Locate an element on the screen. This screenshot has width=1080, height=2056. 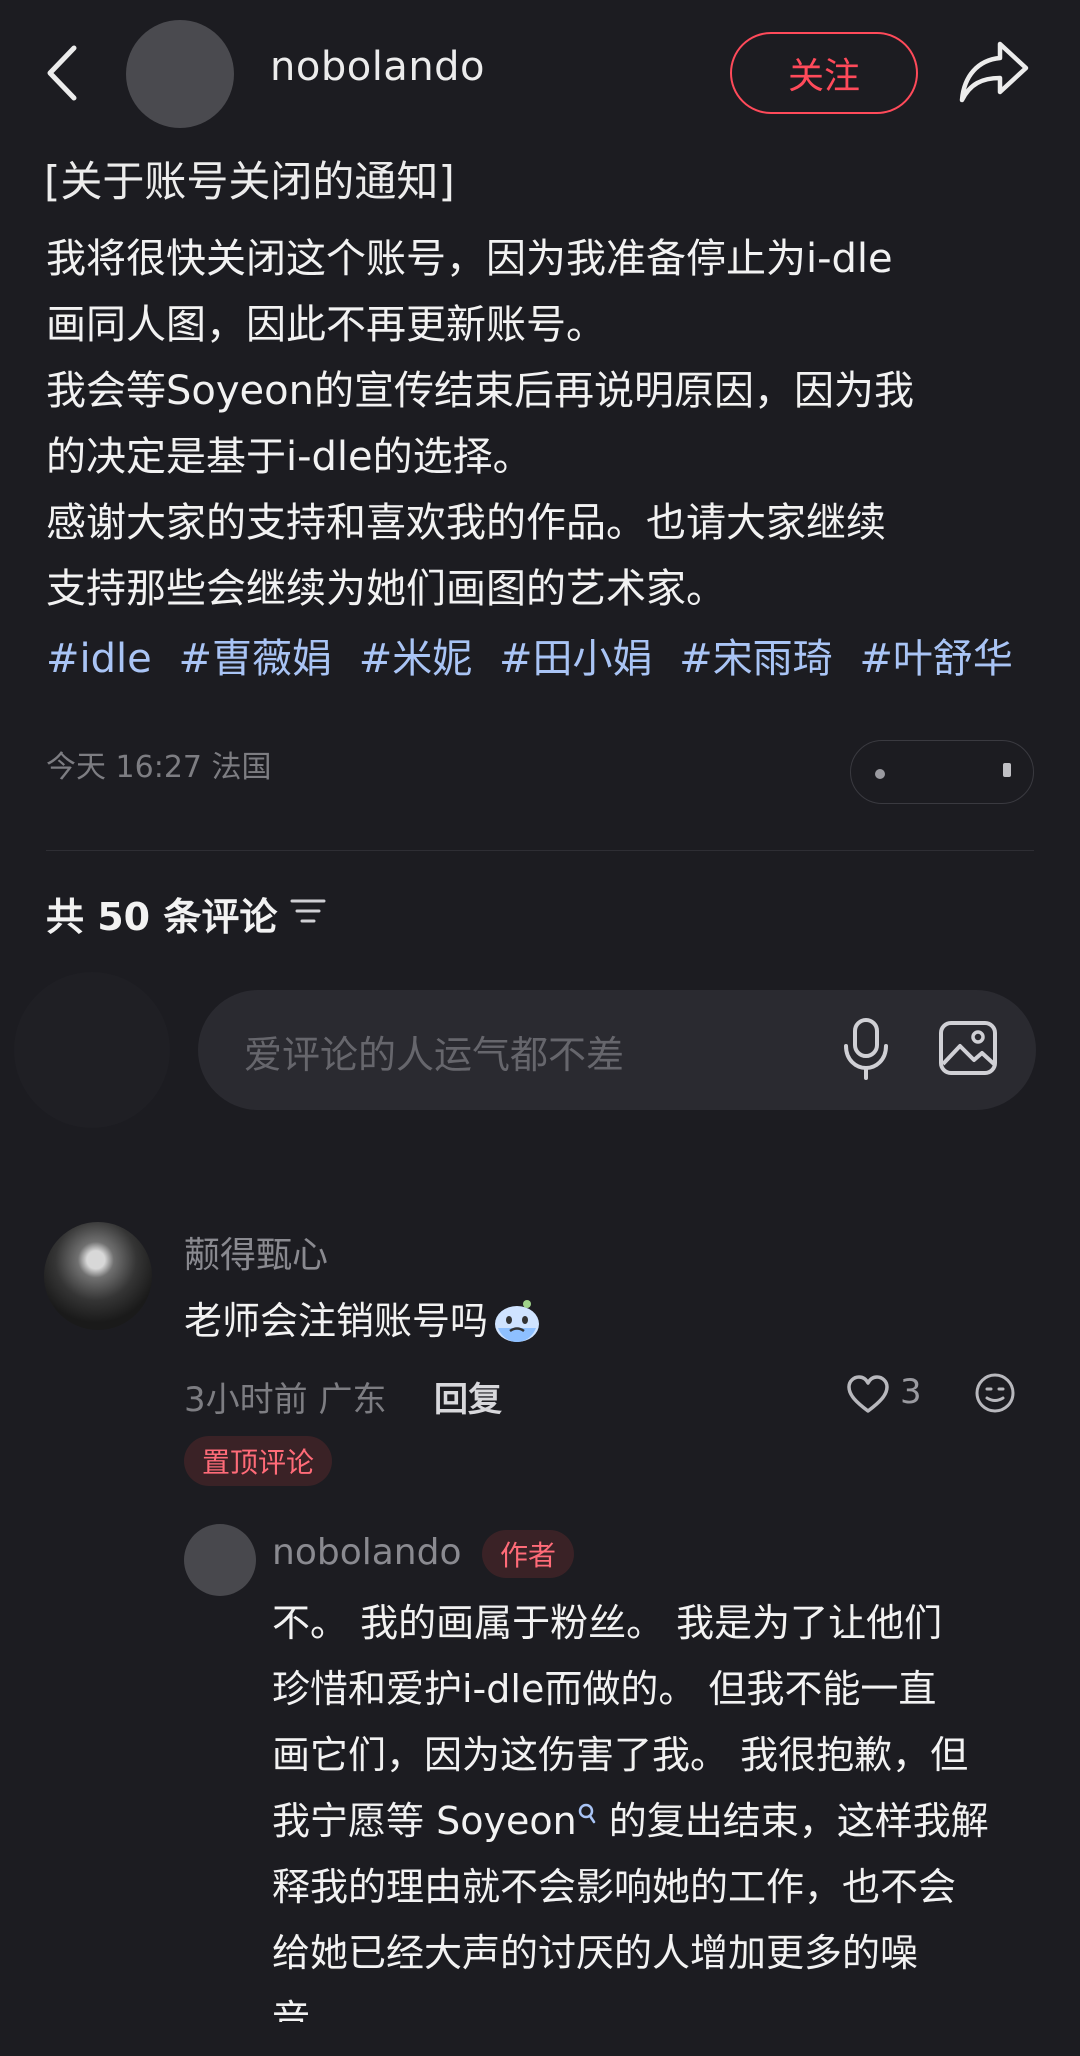
bottom-edge is located at coordinates (540, 2039).